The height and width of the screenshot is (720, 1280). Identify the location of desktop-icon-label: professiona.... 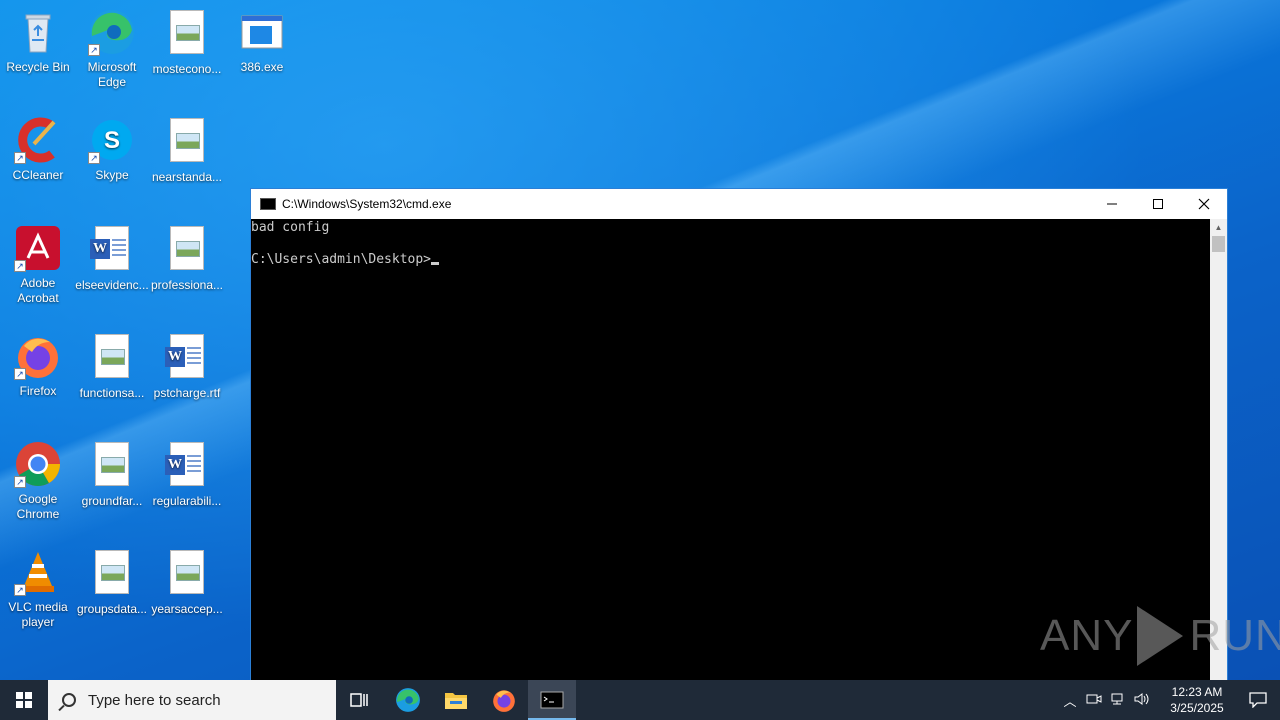
(187, 285).